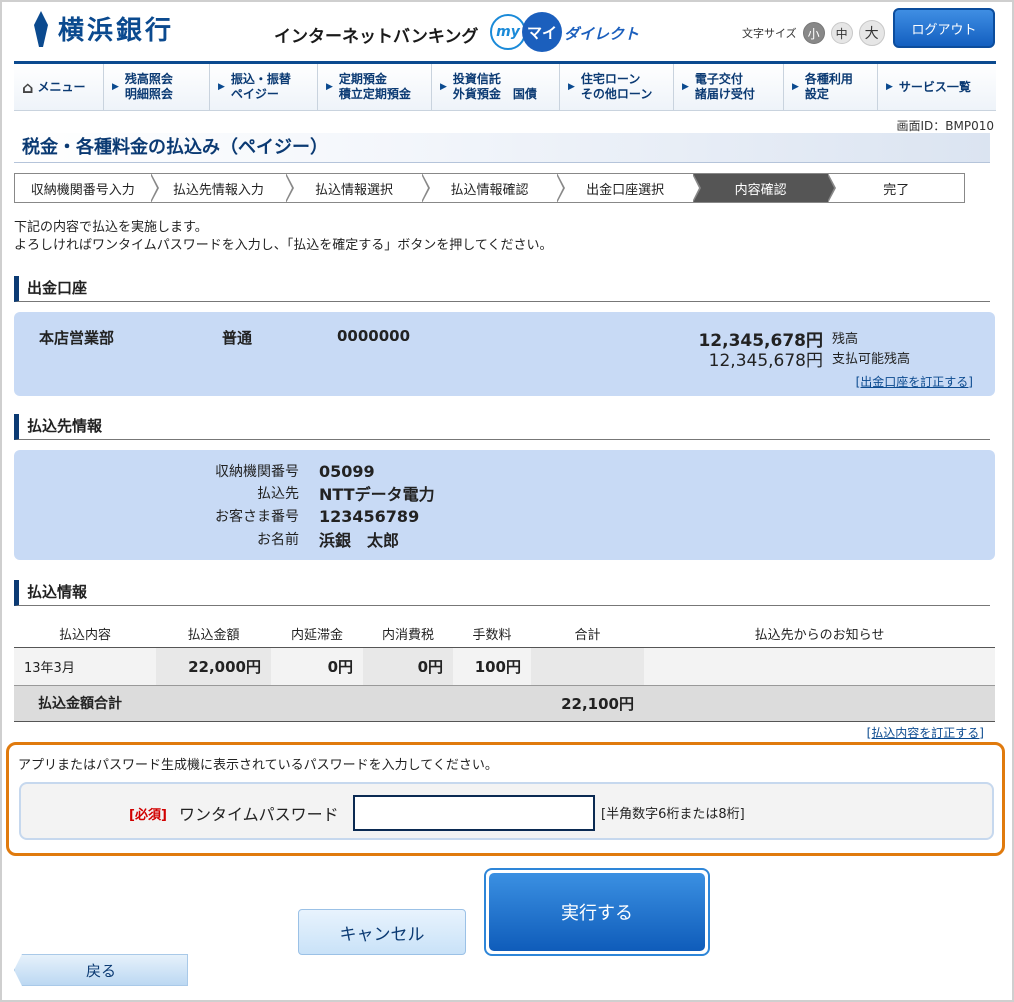  Describe the element at coordinates (504, 703) in the screenshot. I see `table-total-row: 払込金額合計 22,100円` at that location.